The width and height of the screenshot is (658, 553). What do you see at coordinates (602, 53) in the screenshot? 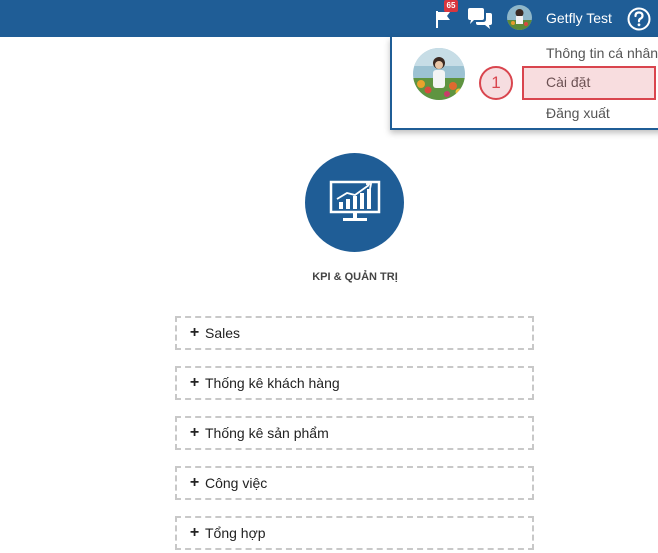
I see `menu-item-profile: Thông tin cá nhân` at bounding box center [602, 53].